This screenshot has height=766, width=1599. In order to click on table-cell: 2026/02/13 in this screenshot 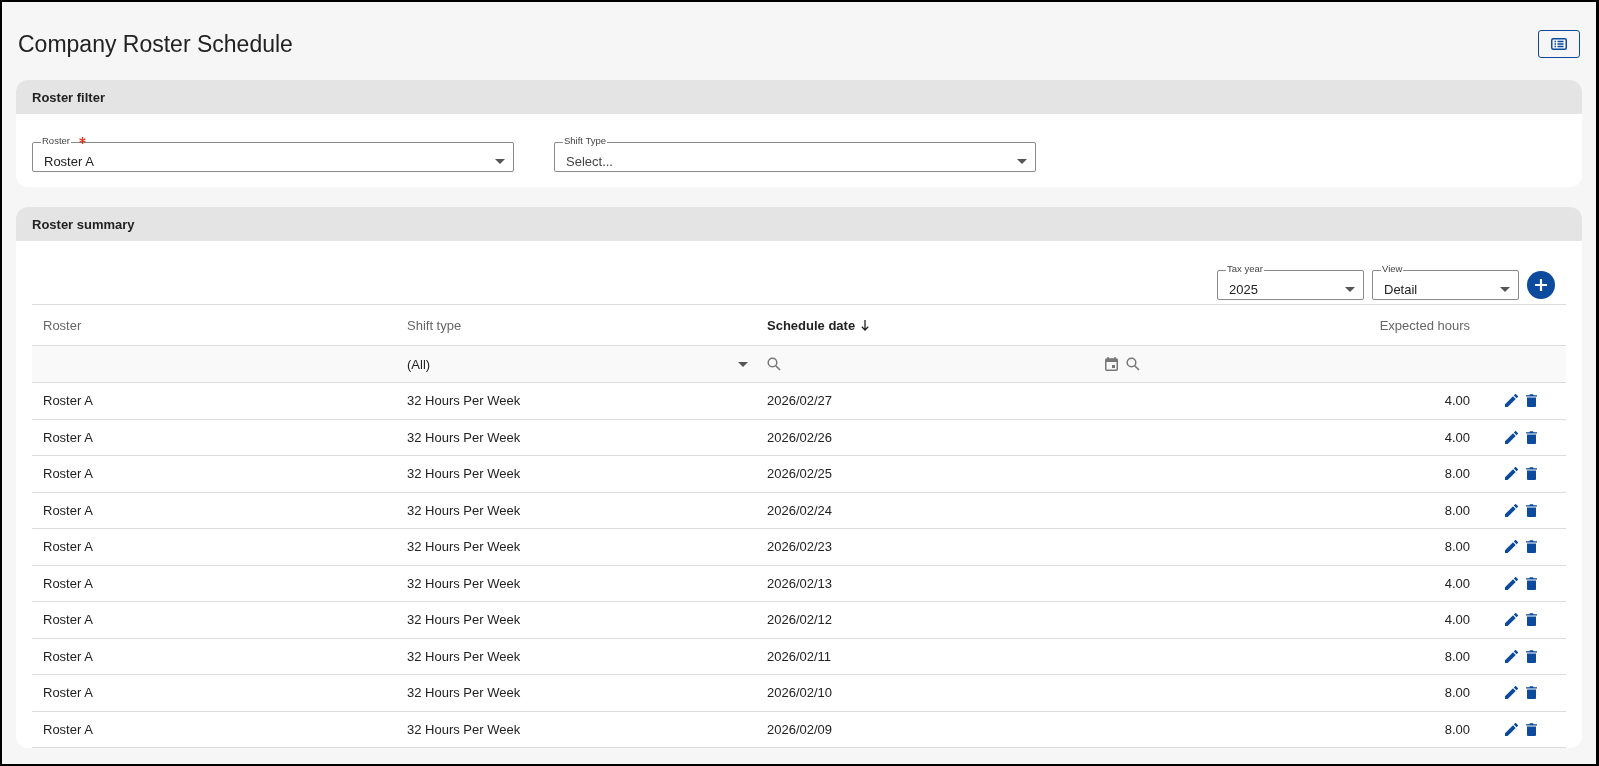, I will do `click(941, 583)`.